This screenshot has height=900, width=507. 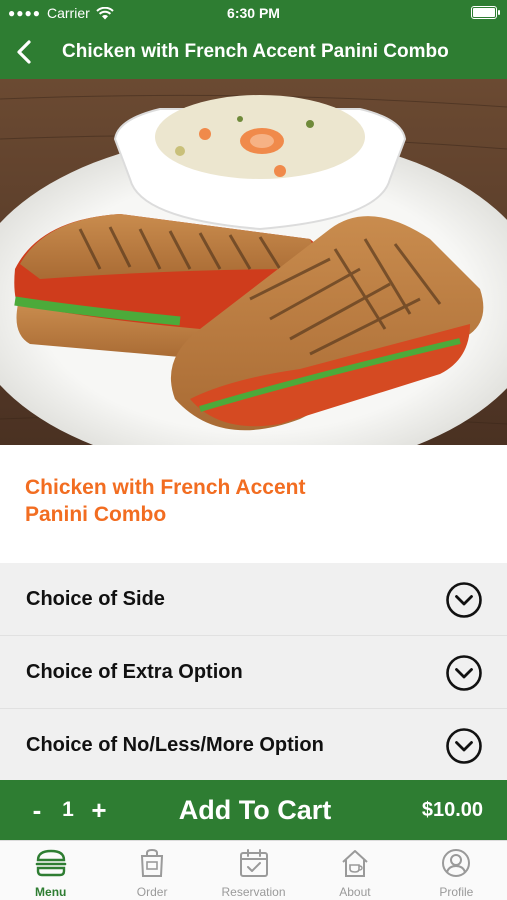 I want to click on quantity-increase-button: +, so click(x=99, y=810).